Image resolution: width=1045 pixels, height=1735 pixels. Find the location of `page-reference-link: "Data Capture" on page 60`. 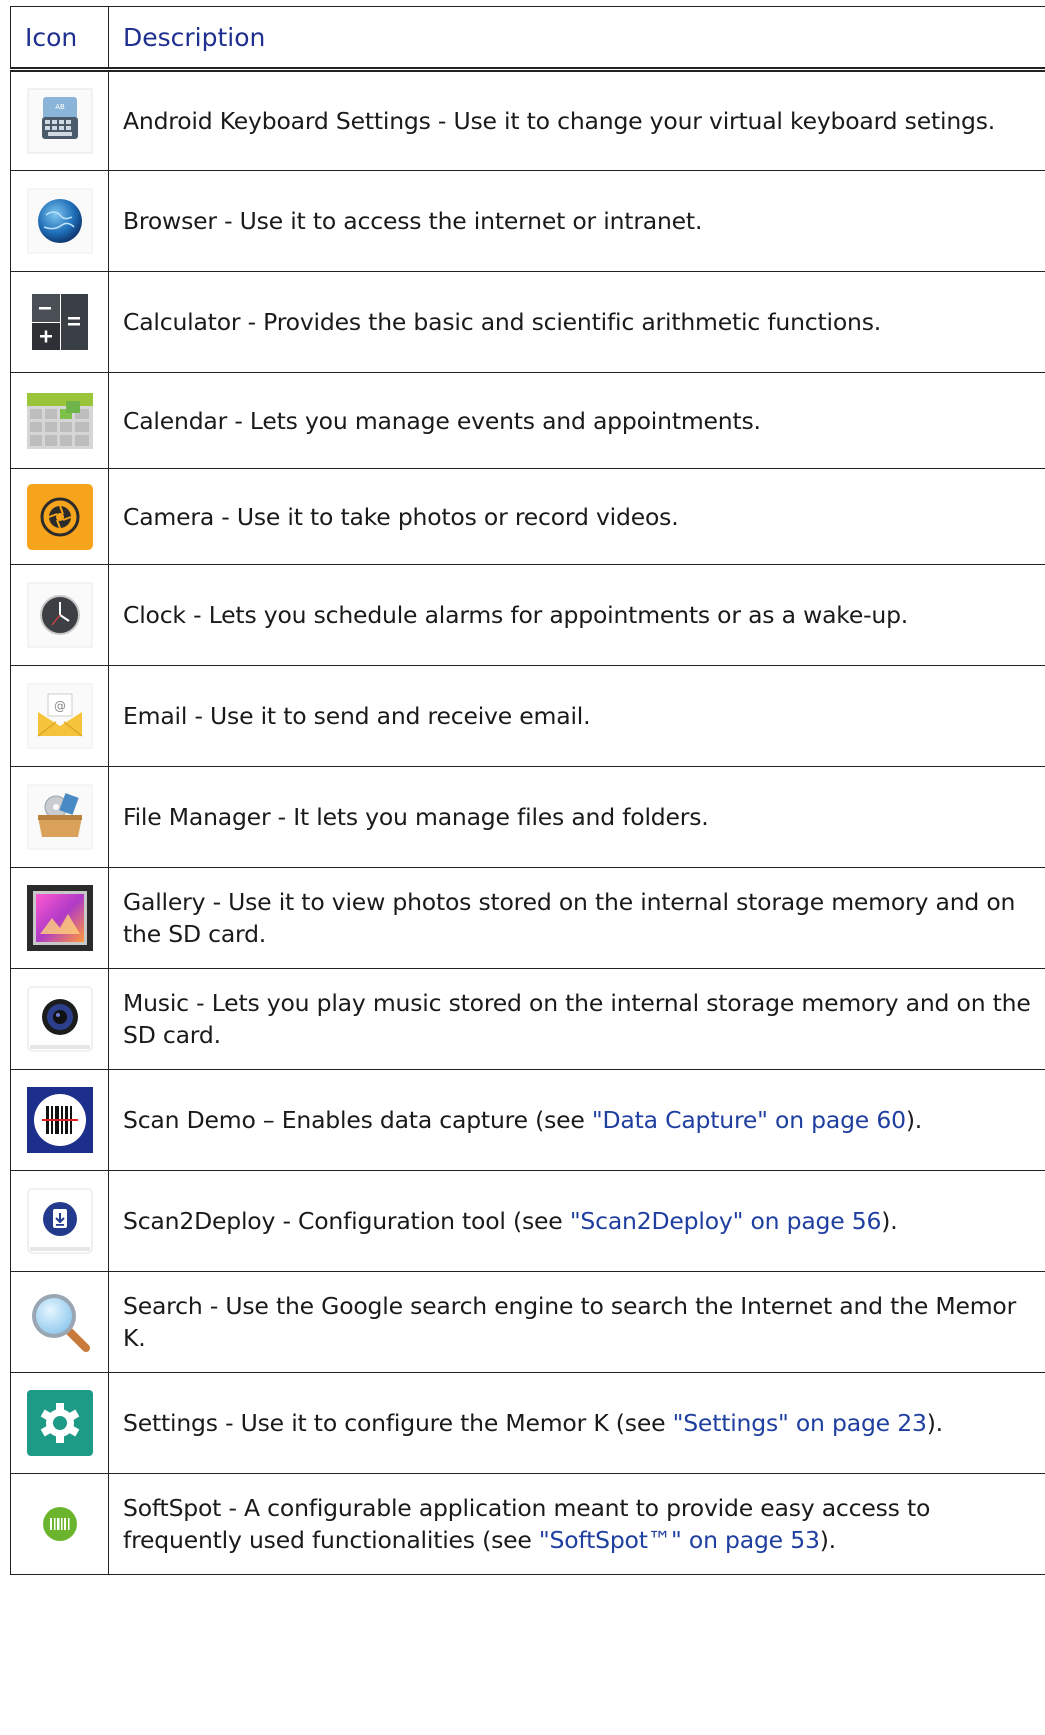

page-reference-link: "Data Capture" on page 60 is located at coordinates (749, 1120).